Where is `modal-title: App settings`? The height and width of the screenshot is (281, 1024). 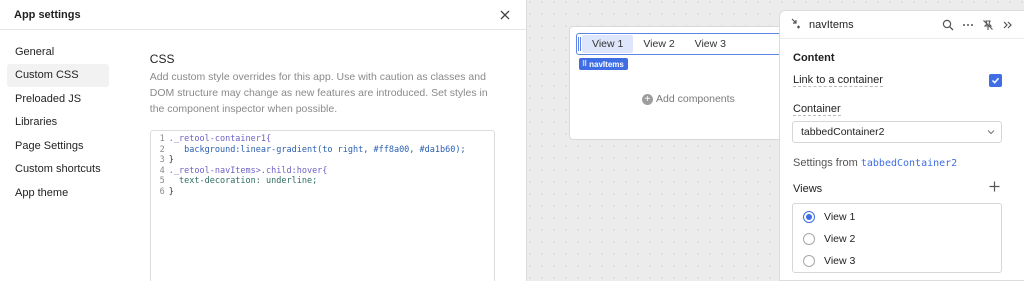
modal-title: App settings is located at coordinates (47, 14).